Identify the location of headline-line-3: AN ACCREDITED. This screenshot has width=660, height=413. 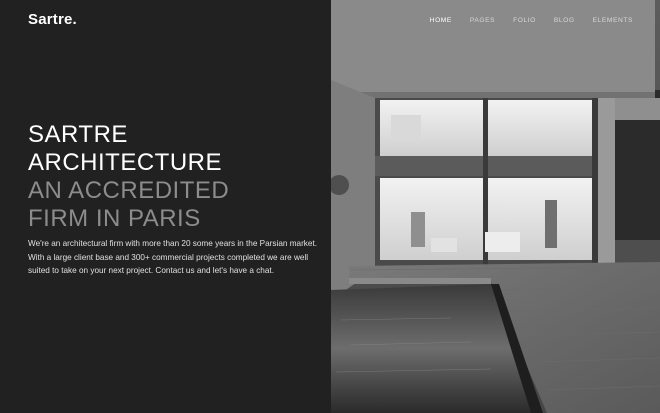
(129, 190).